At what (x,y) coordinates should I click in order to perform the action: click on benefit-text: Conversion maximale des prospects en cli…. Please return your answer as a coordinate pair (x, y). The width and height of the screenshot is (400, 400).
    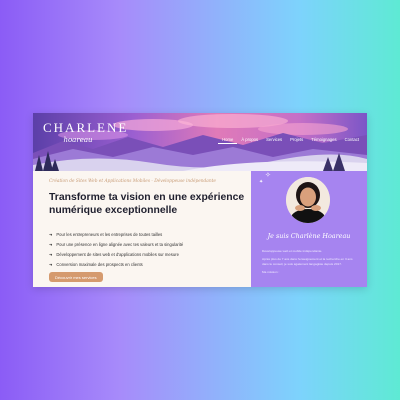
    Looking at the image, I should click on (99, 264).